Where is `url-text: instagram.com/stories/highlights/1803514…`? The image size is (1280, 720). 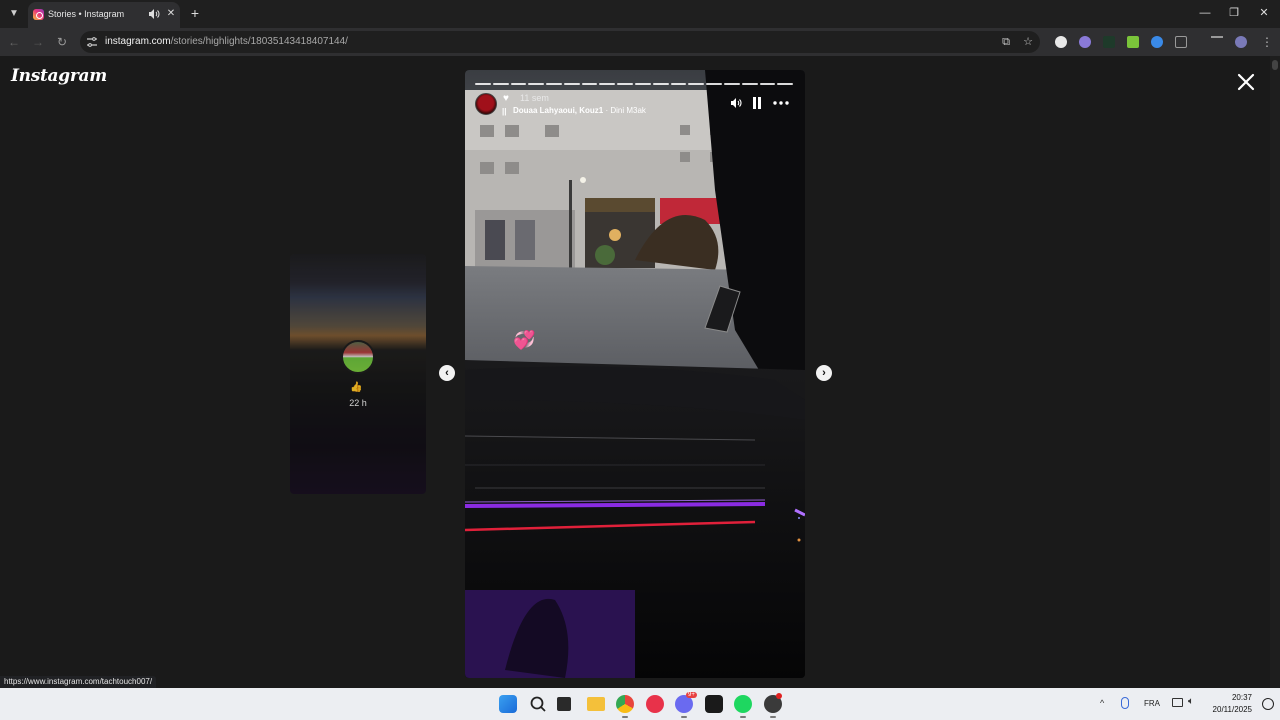 url-text: instagram.com/stories/highlights/1803514… is located at coordinates (226, 41).